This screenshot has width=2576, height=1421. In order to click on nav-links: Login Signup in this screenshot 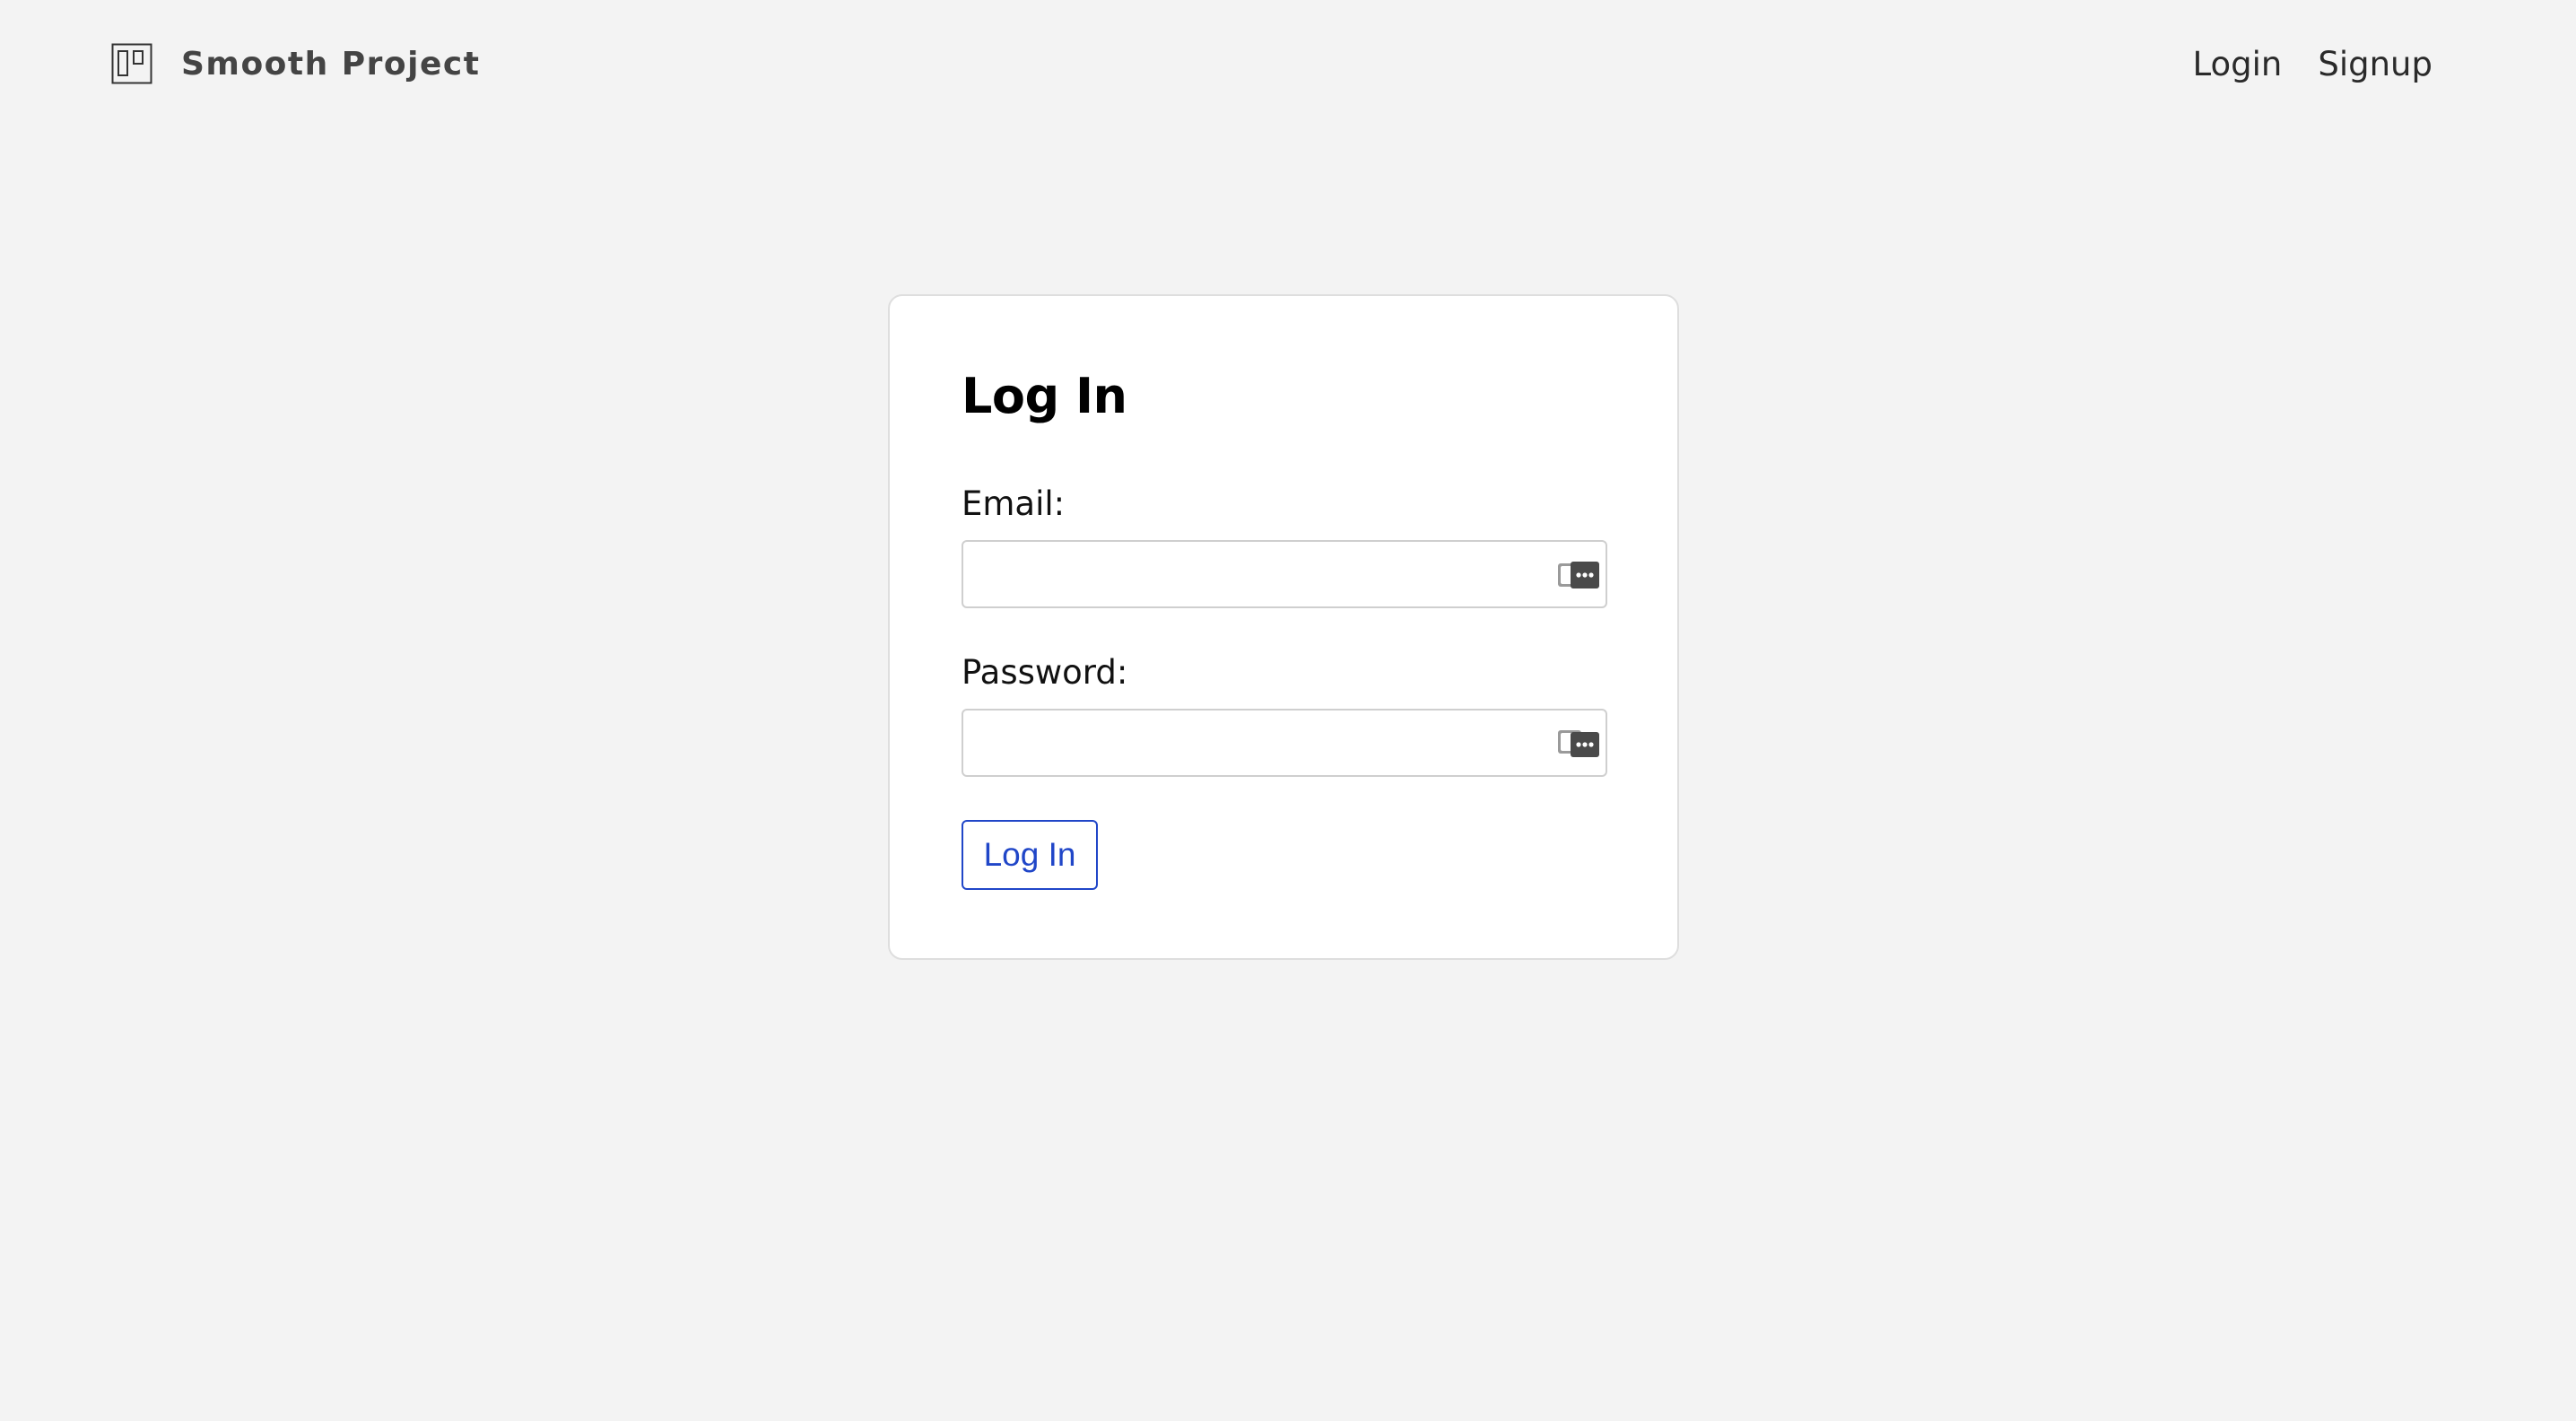, I will do `click(2312, 64)`.